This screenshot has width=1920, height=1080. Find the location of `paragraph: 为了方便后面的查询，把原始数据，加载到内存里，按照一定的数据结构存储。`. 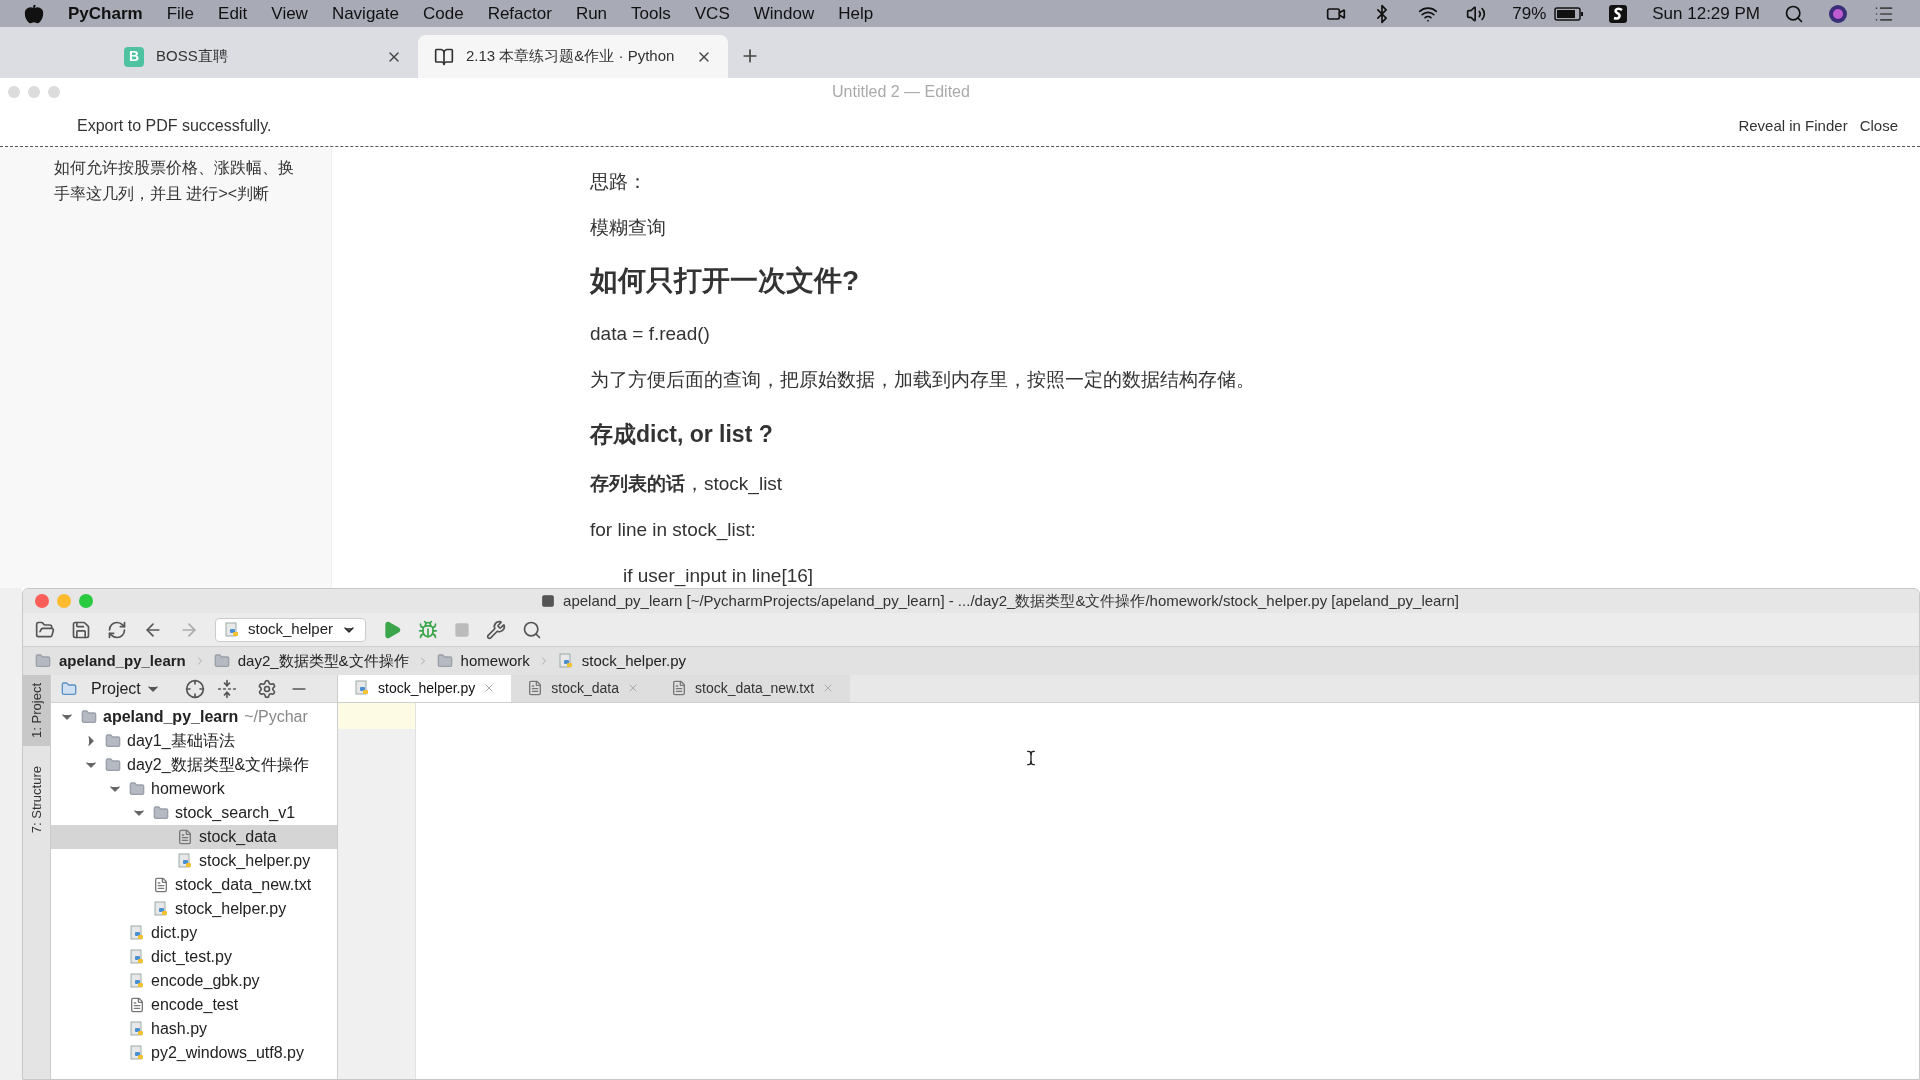

paragraph: 为了方便后面的查询，把原始数据，加载到内存里，按照一定的数据结构存储。 is located at coordinates (923, 380).